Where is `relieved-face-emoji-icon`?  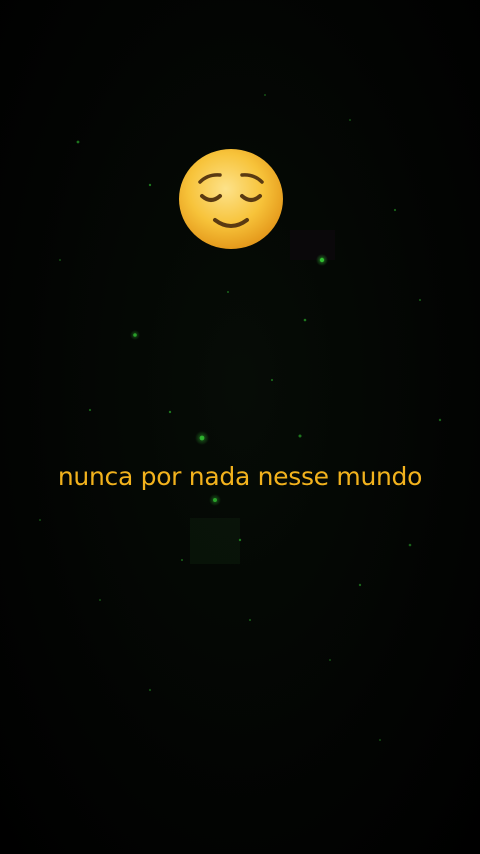
relieved-face-emoji-icon is located at coordinates (231, 199).